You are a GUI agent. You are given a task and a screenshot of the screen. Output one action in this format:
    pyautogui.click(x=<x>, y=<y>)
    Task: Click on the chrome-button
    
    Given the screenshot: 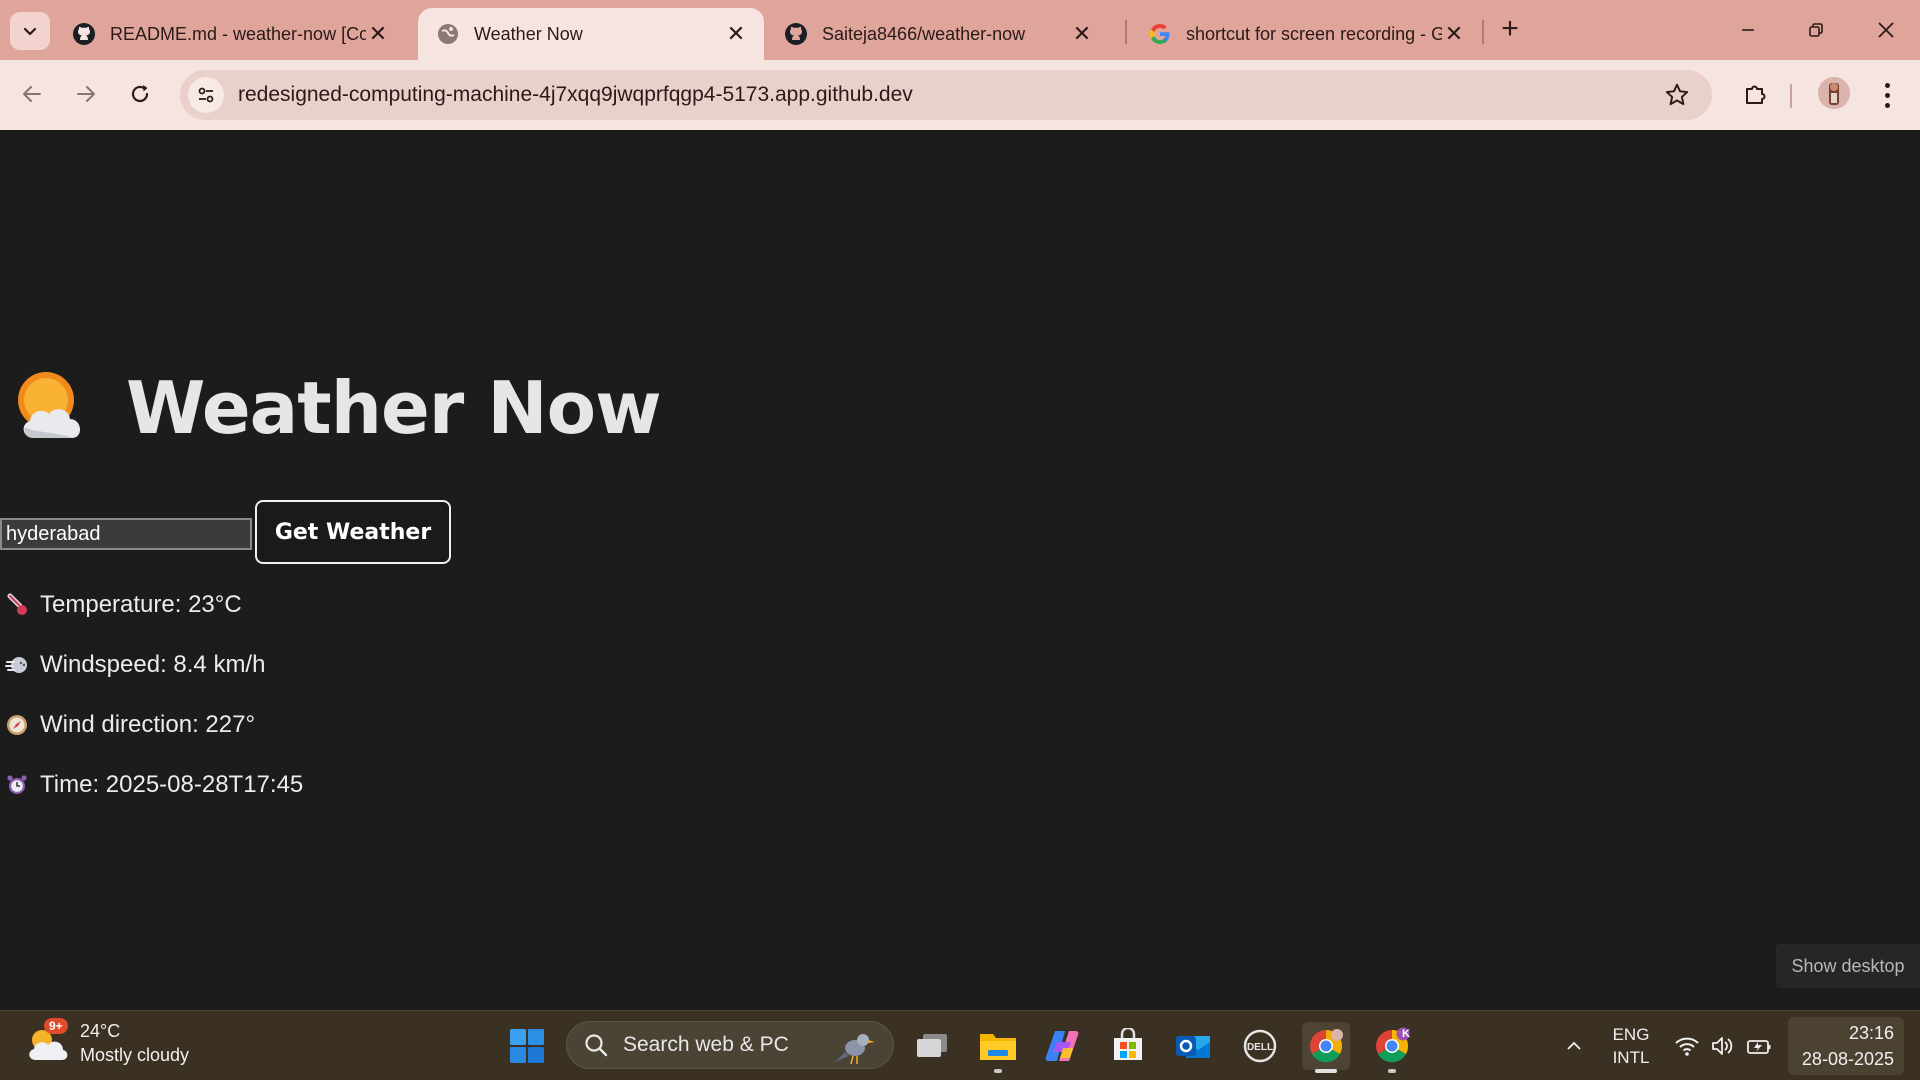 What is the action you would take?
    pyautogui.click(x=1326, y=1047)
    